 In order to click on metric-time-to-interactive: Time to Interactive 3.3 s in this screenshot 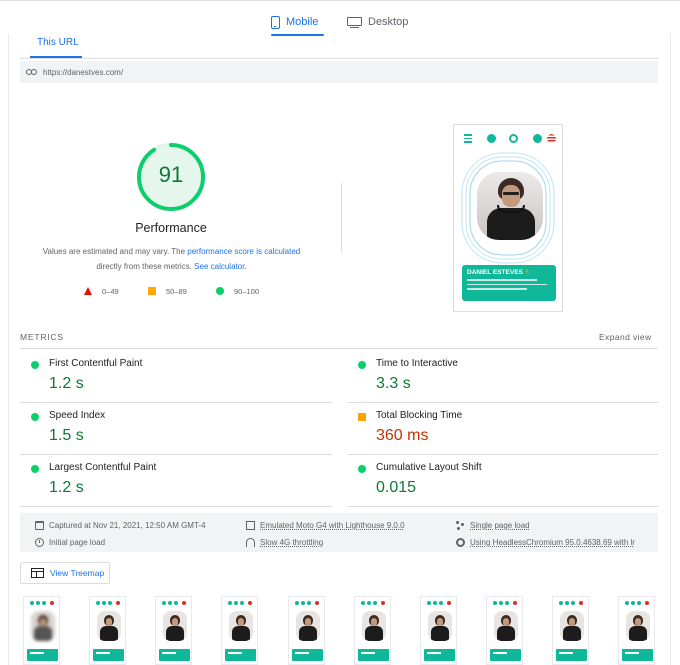, I will do `click(498, 377)`.